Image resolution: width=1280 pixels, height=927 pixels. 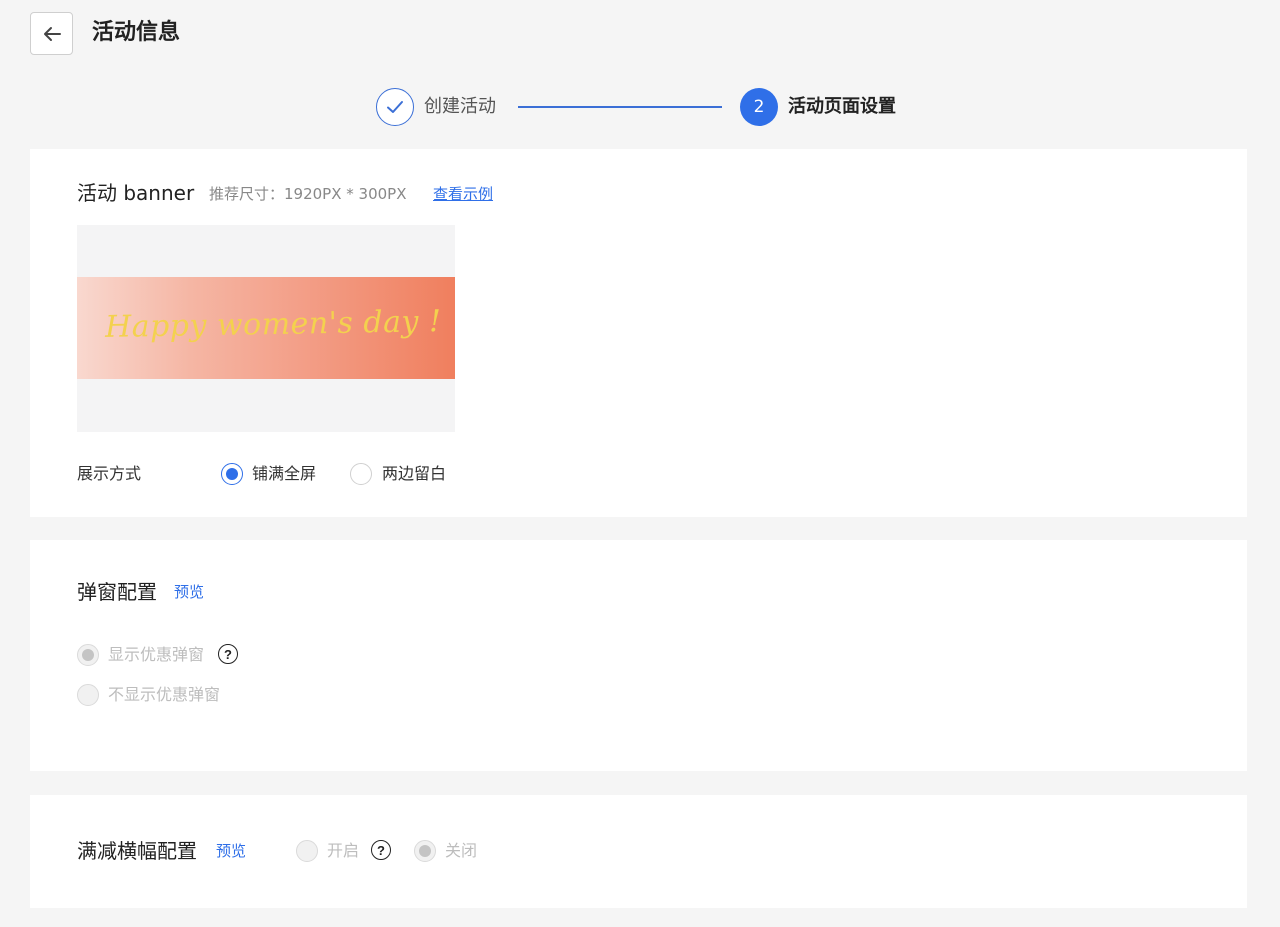 What do you see at coordinates (308, 194) in the screenshot?
I see `banner-size-hint: 推荐尺寸：1920PX * 300PX` at bounding box center [308, 194].